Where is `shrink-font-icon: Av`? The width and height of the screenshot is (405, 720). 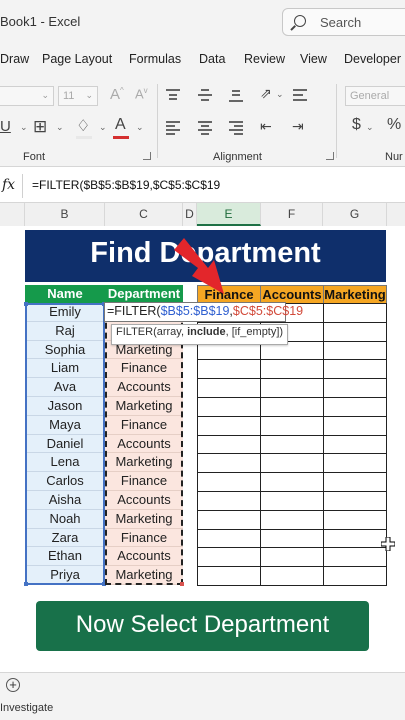 shrink-font-icon: Av is located at coordinates (141, 93).